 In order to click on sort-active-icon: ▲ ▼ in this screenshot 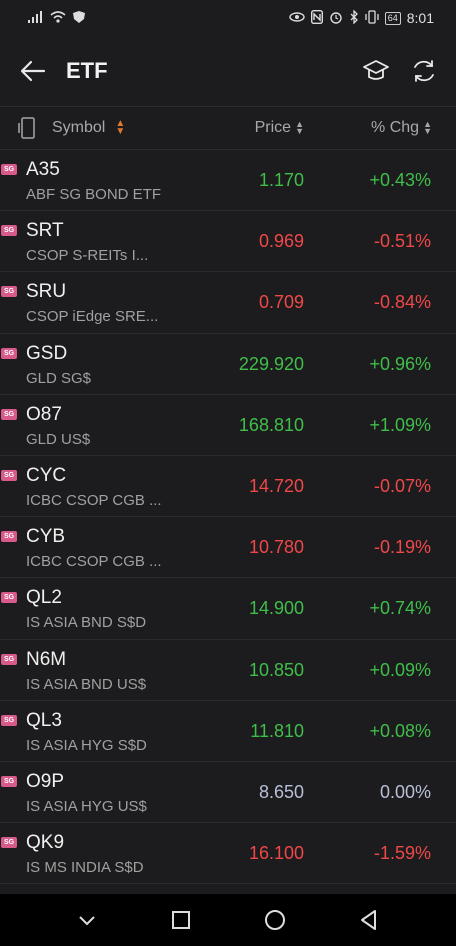, I will do `click(120, 127)`.